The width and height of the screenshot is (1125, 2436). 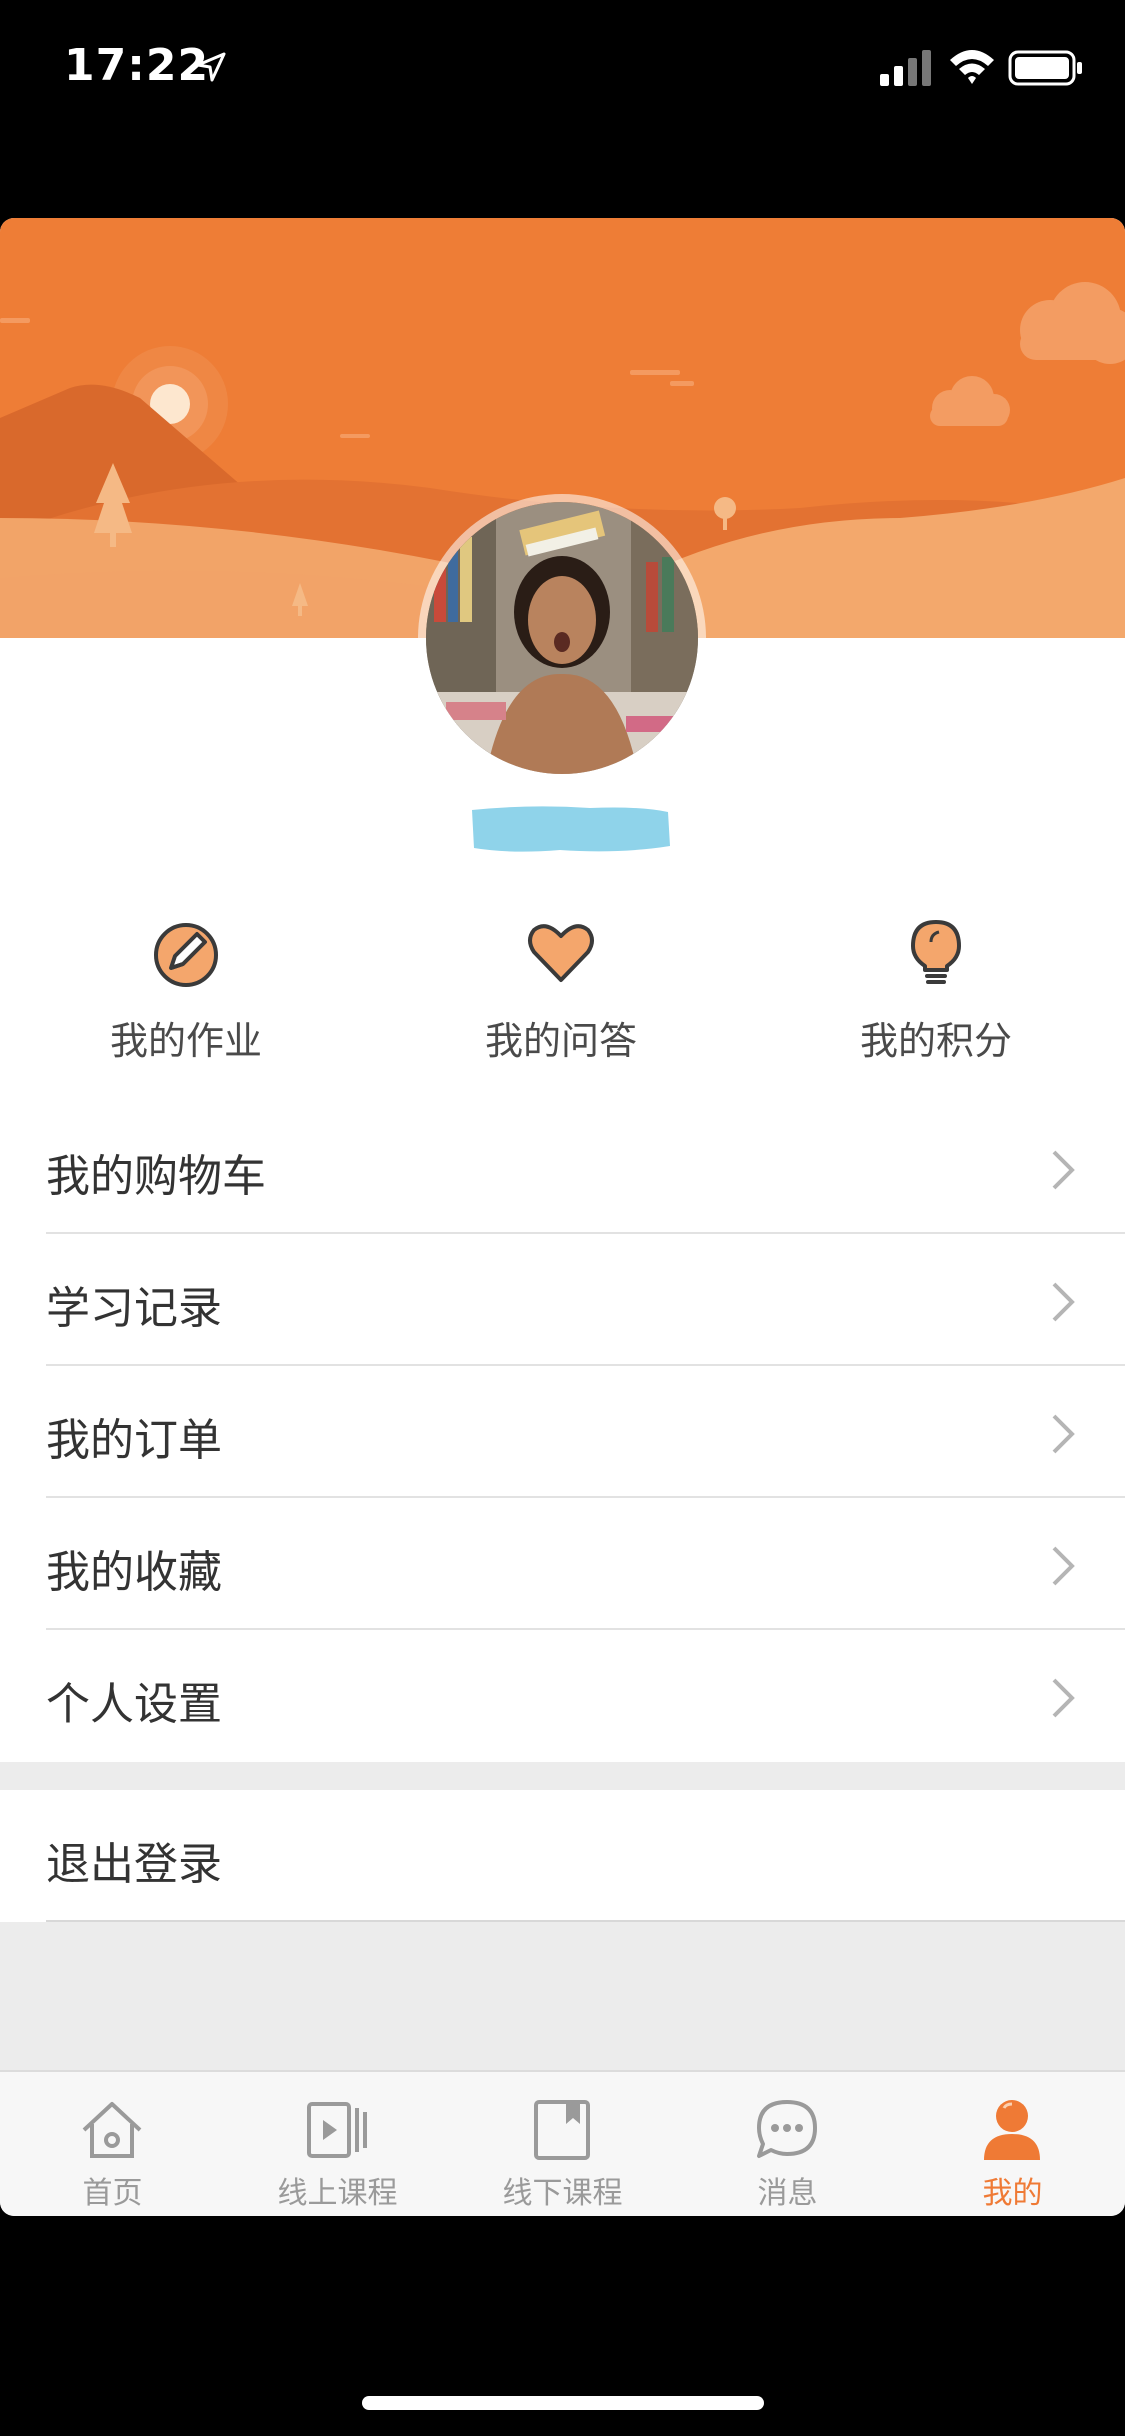 I want to click on menu-item-label: 学习记录, so click(x=134, y=1308).